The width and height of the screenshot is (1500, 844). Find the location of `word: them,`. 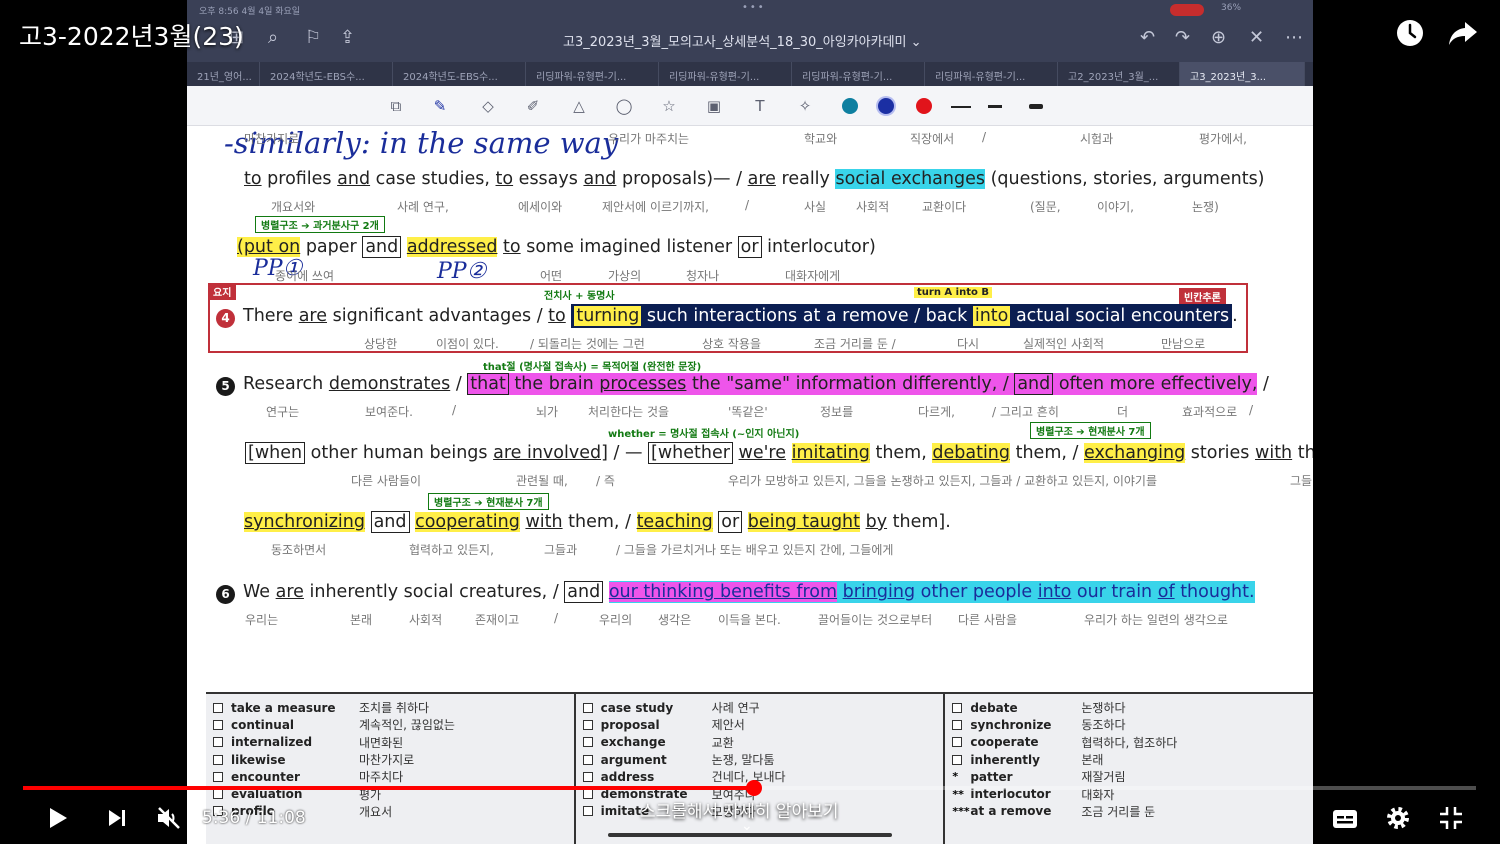

word: them, is located at coordinates (1305, 453).